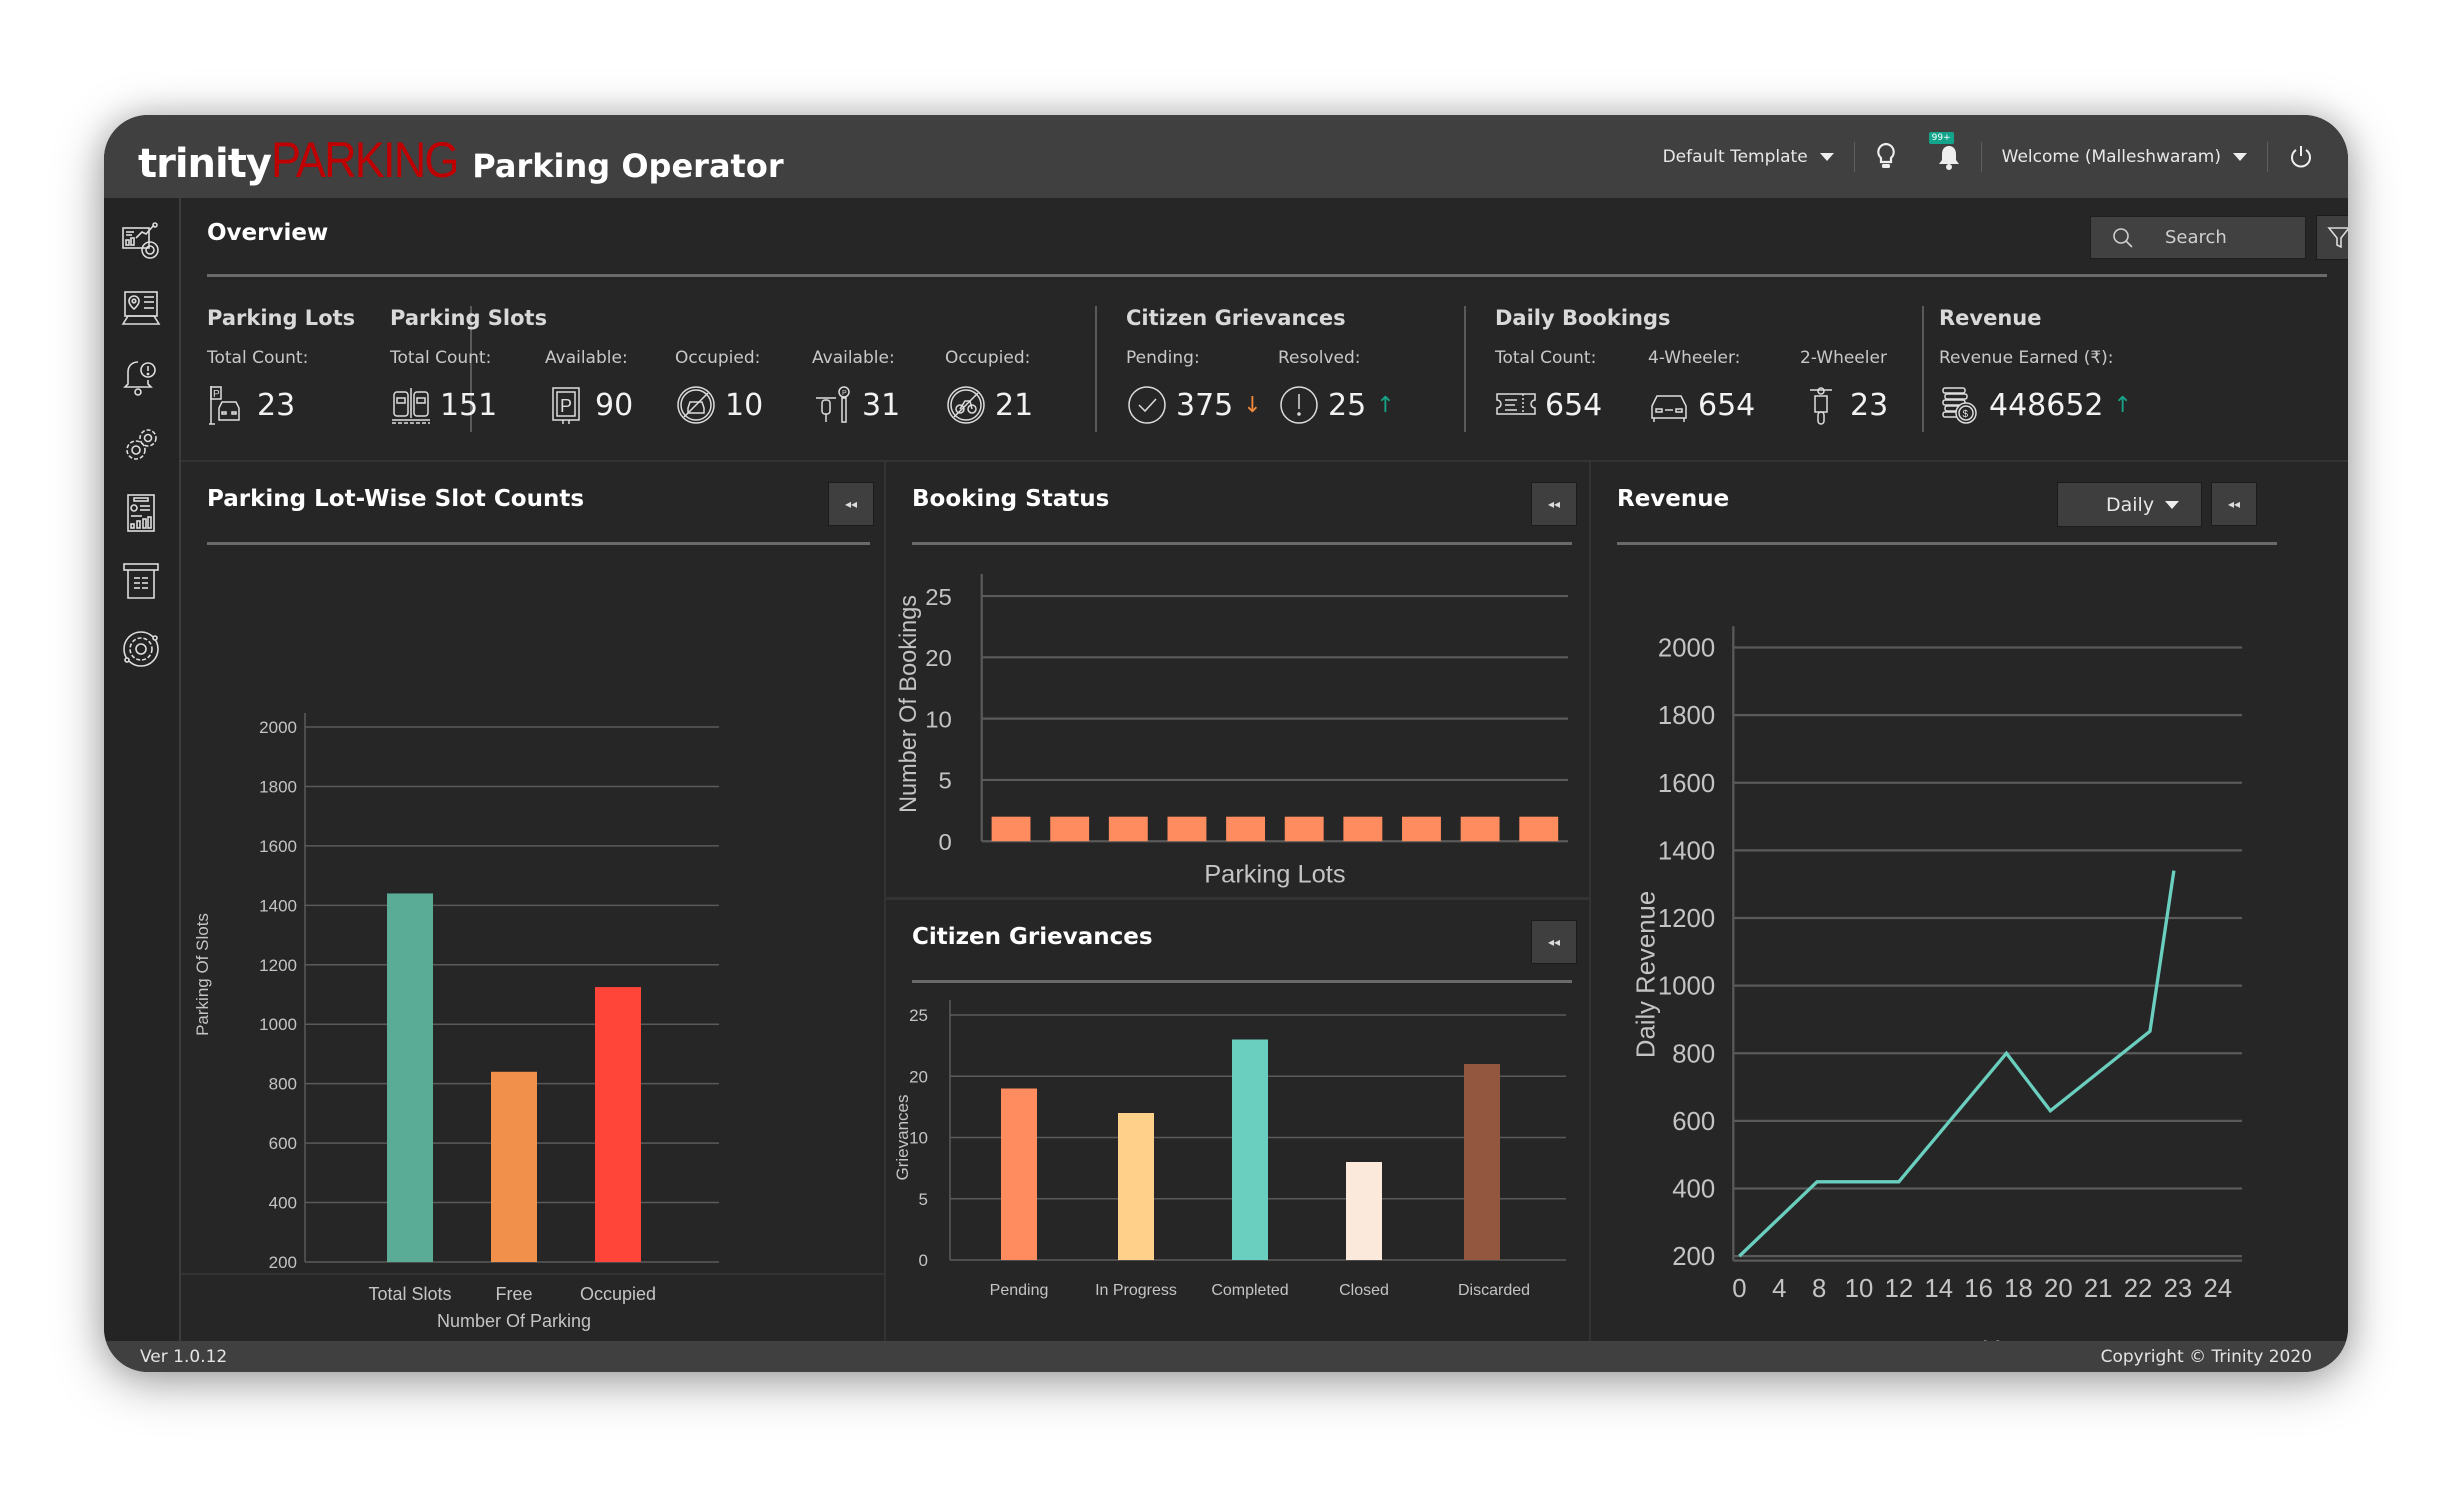 This screenshot has width=2448, height=1485. I want to click on sidebar-item-map, so click(141, 309).